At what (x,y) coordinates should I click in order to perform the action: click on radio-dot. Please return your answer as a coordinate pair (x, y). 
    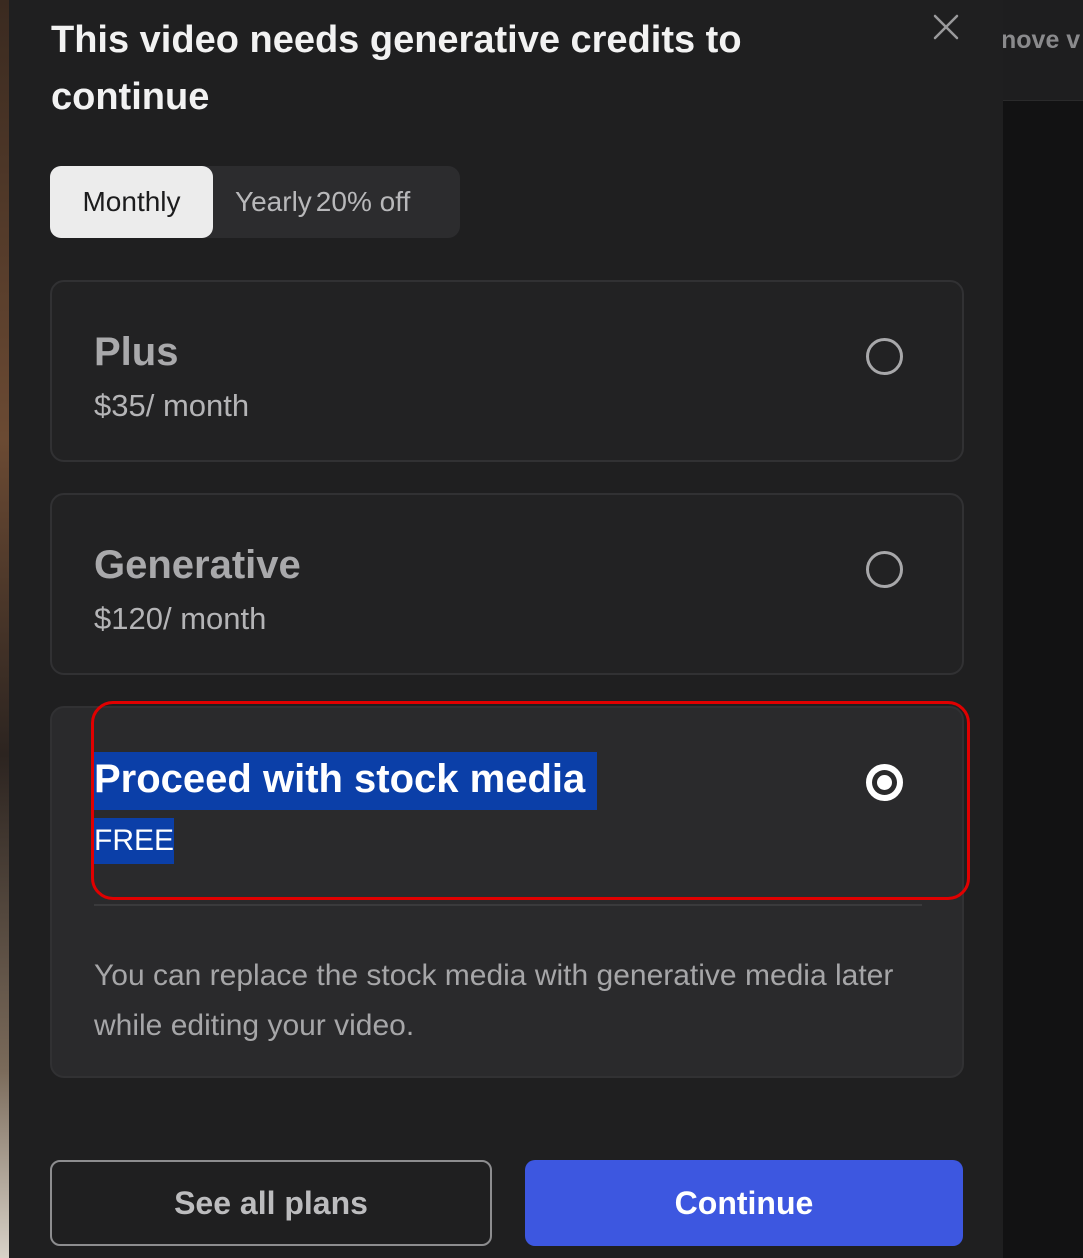
    Looking at the image, I should click on (884, 782).